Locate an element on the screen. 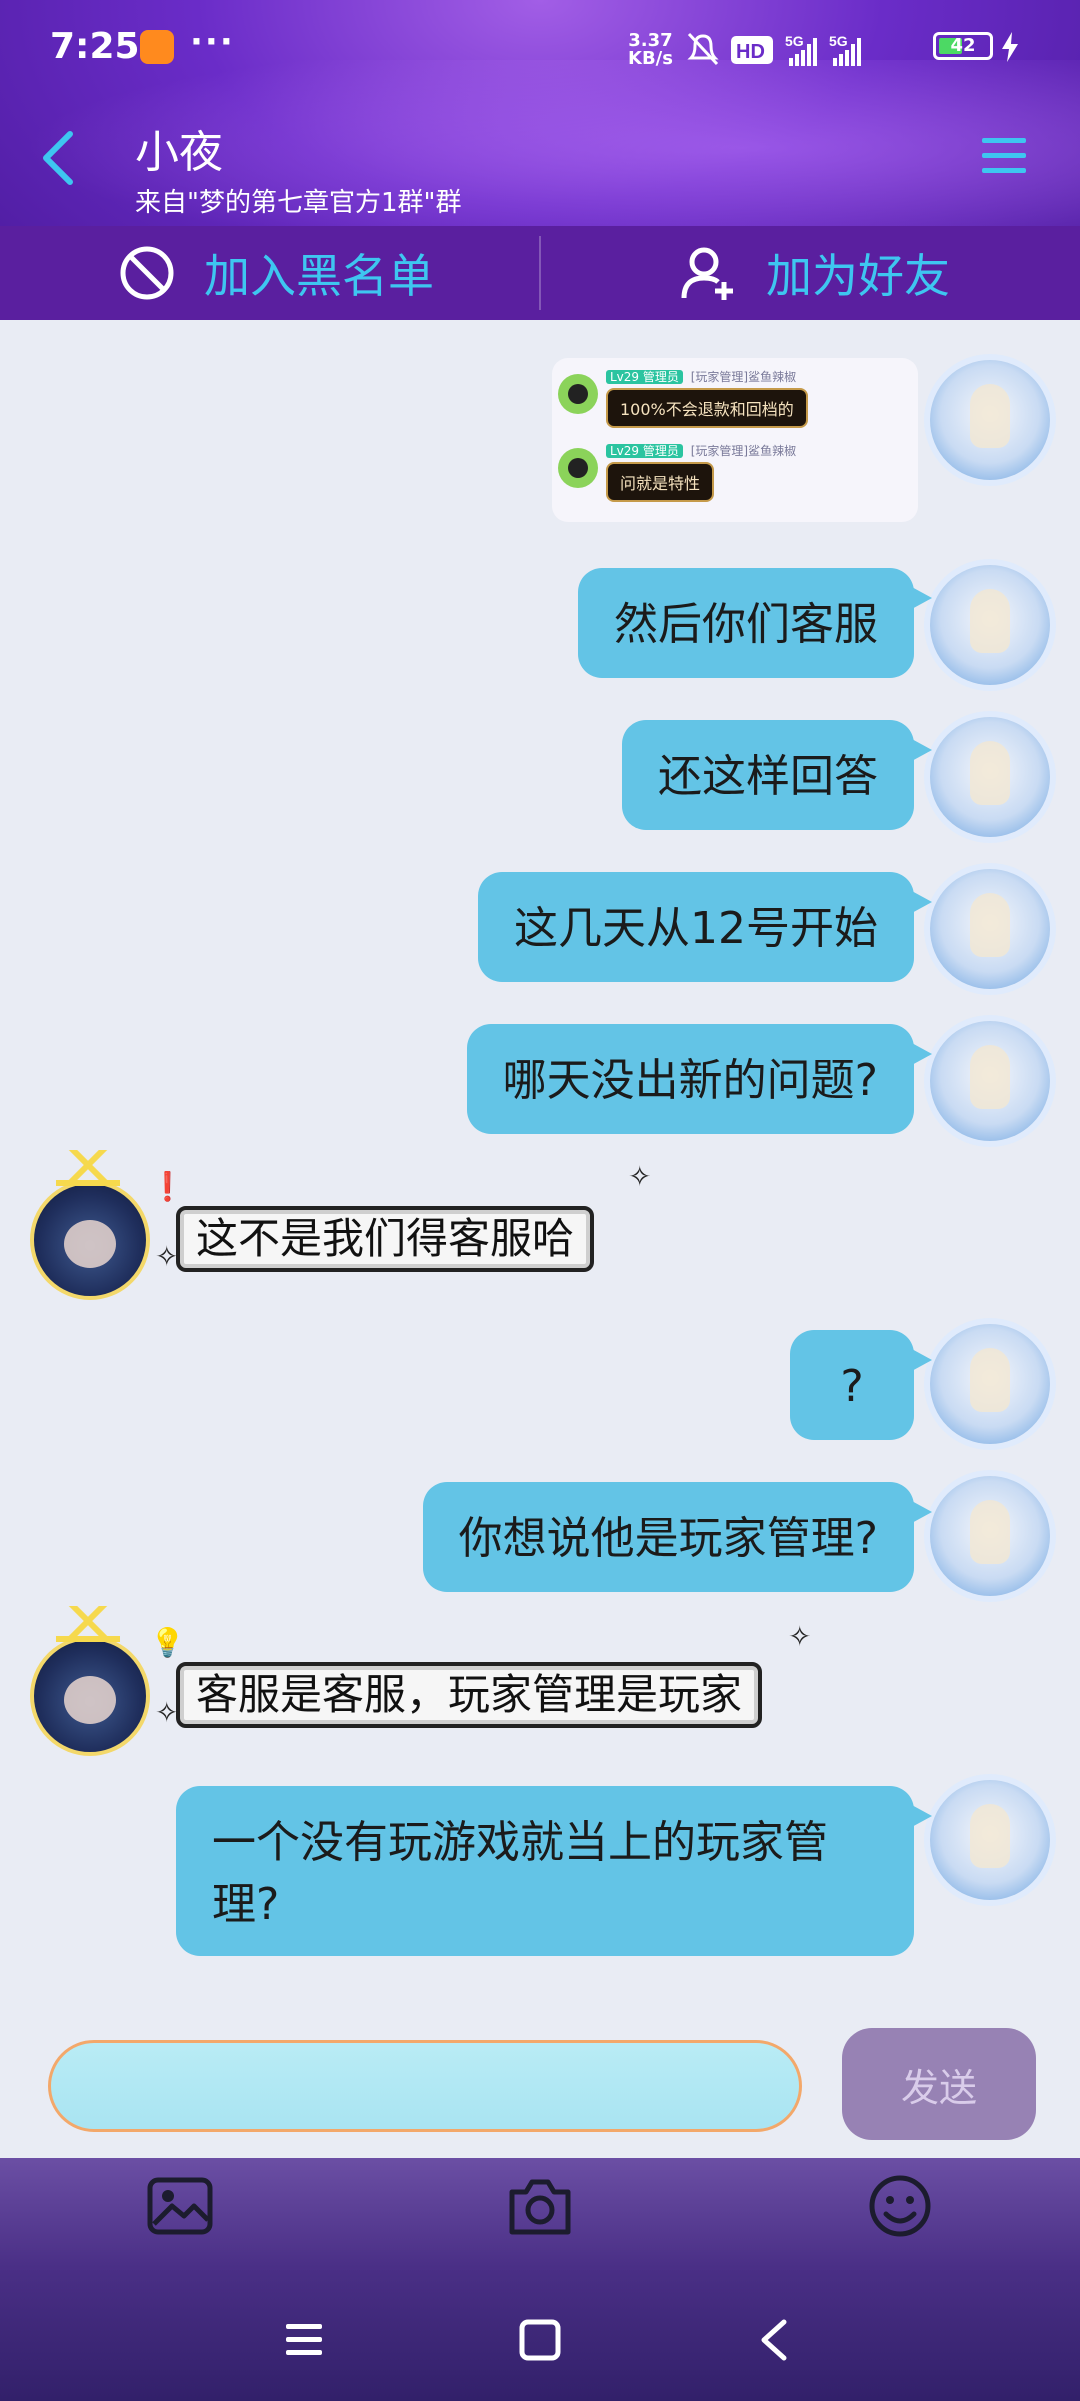  chat-bubble-sent: 哪天没出新的问题? is located at coordinates (699, 1079).